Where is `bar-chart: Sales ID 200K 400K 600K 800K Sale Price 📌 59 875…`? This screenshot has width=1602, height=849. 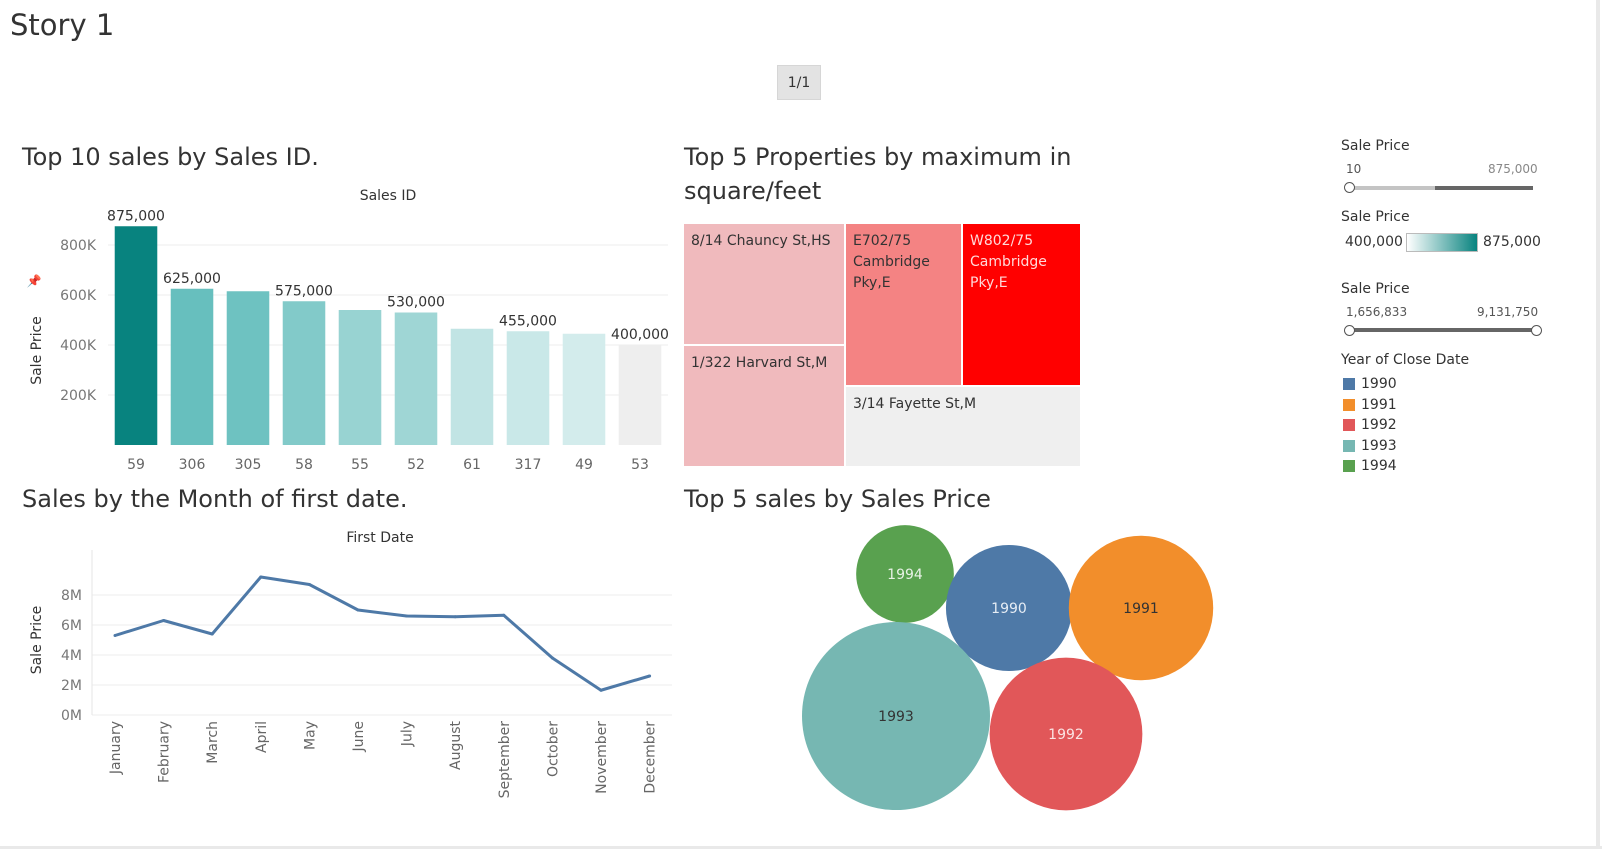
bar-chart: Sales ID 200K 400K 600K 800K Sale Price 📌 59 875… is located at coordinates (348, 330).